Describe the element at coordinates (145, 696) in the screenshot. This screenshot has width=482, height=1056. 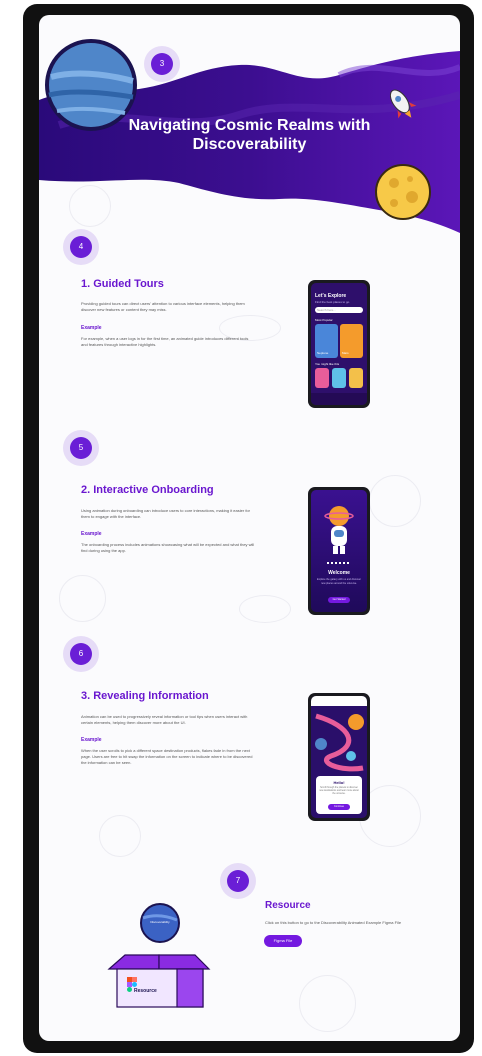
I see `section-heading: 3. Revealing Information` at that location.